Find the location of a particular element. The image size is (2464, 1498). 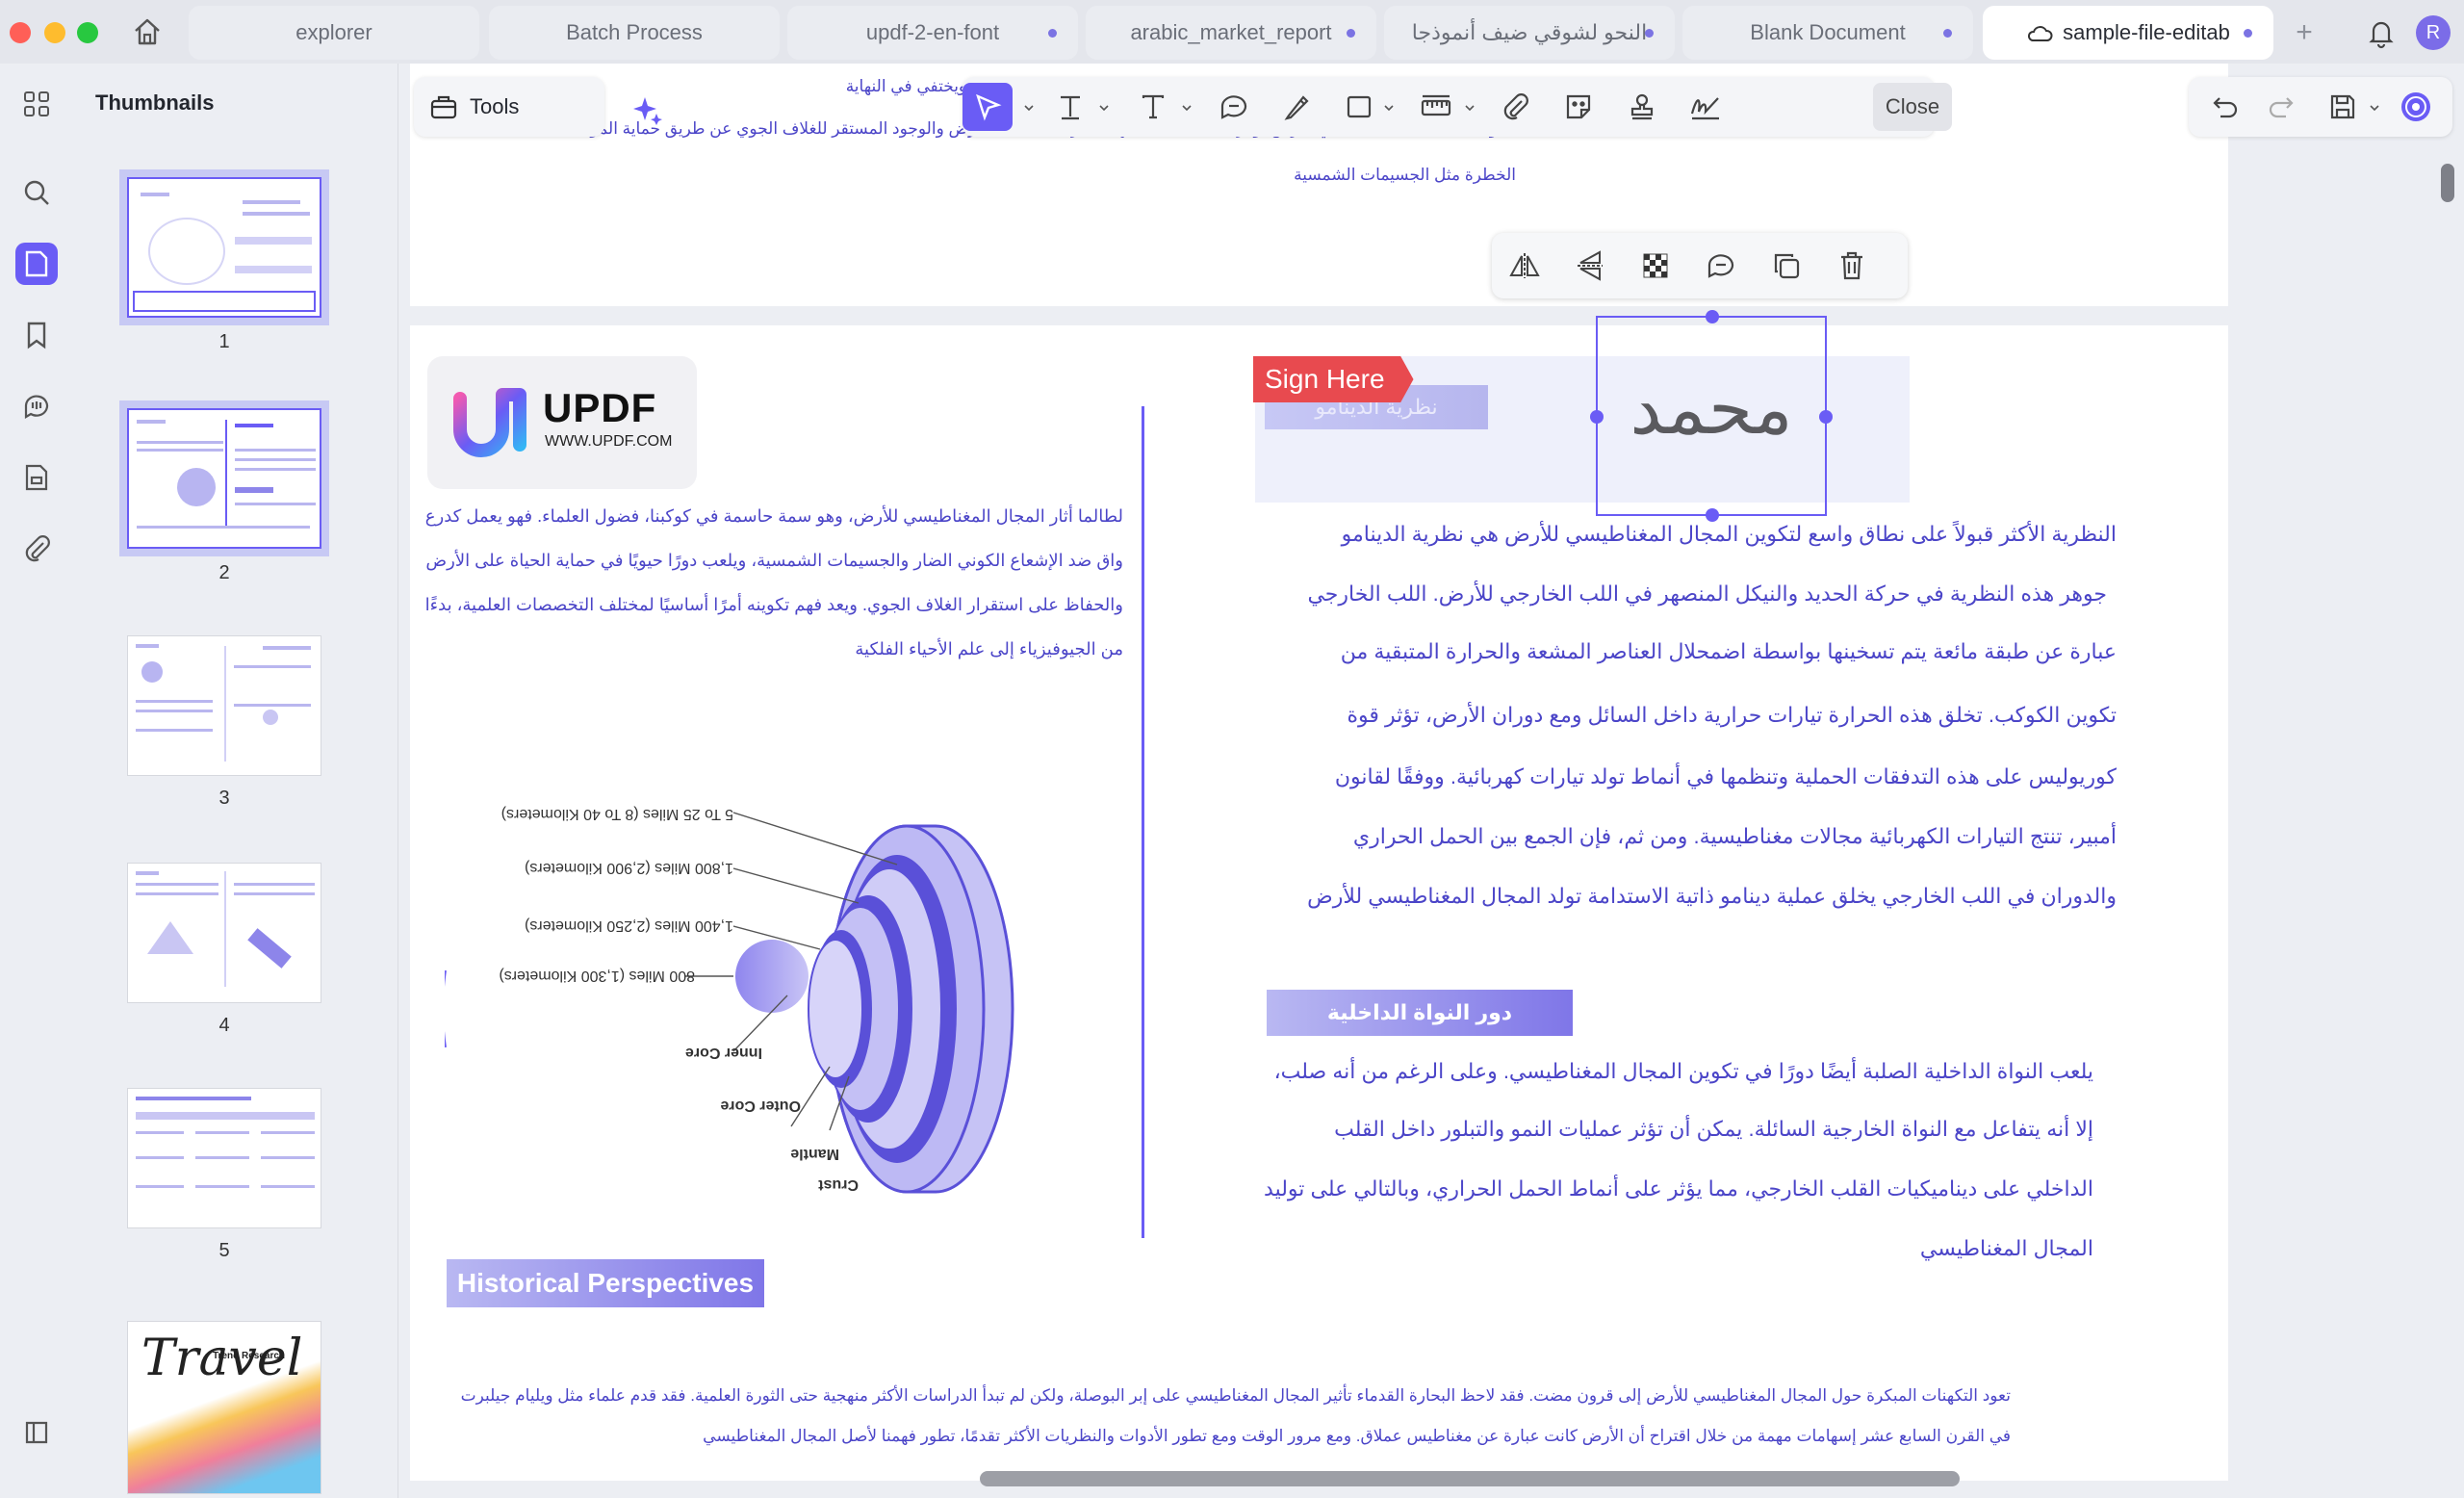

sticker-tool-icon is located at coordinates (1578, 107).